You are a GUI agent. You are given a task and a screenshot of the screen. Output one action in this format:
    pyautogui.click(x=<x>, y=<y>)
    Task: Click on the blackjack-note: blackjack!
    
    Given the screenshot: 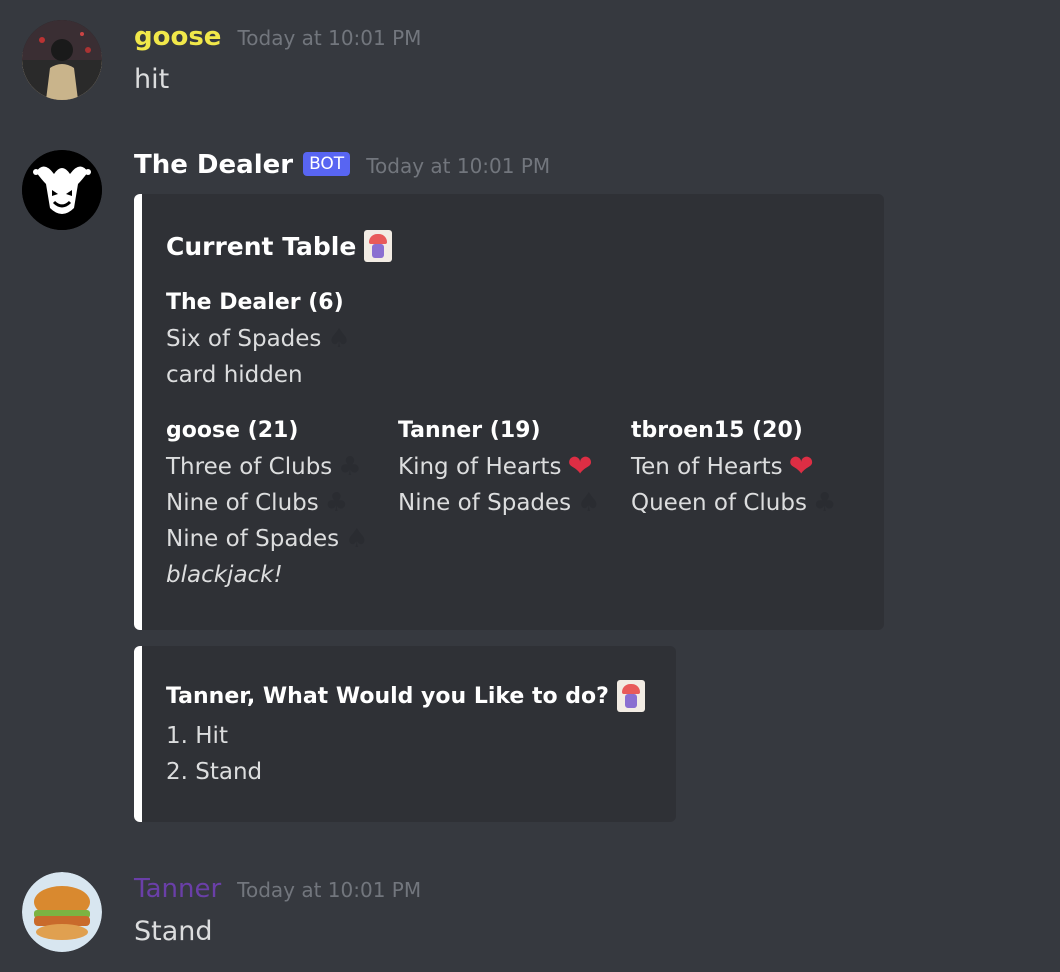 What is the action you would take?
    pyautogui.click(x=224, y=575)
    